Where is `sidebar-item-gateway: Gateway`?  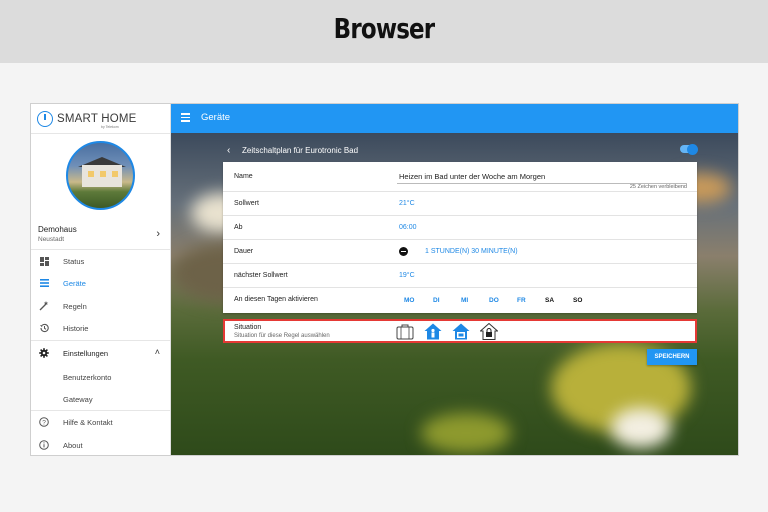 sidebar-item-gateway: Gateway is located at coordinates (100, 399).